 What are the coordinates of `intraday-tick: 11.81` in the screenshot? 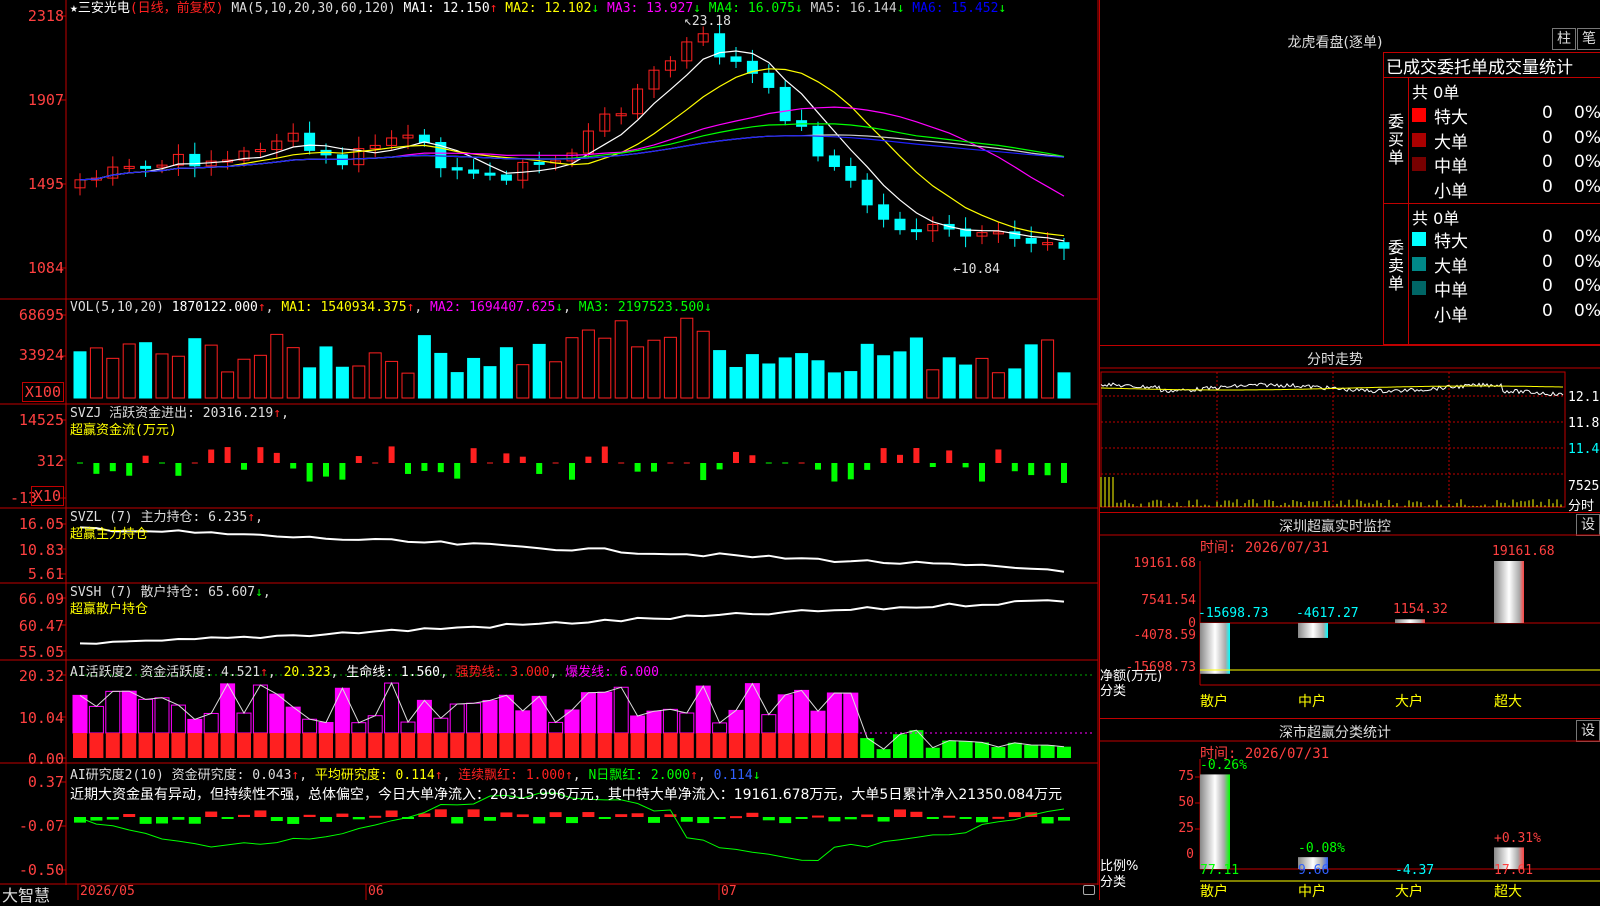 It's located at (1584, 423).